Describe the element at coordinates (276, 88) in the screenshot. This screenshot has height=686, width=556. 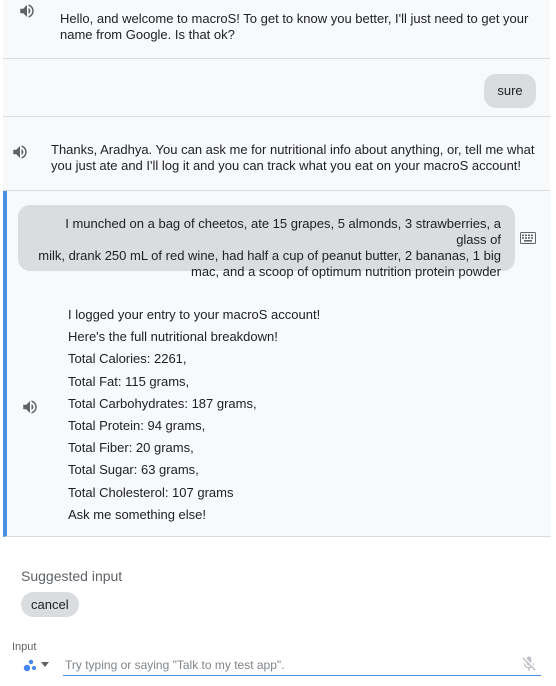
I see `user-message-pane` at that location.